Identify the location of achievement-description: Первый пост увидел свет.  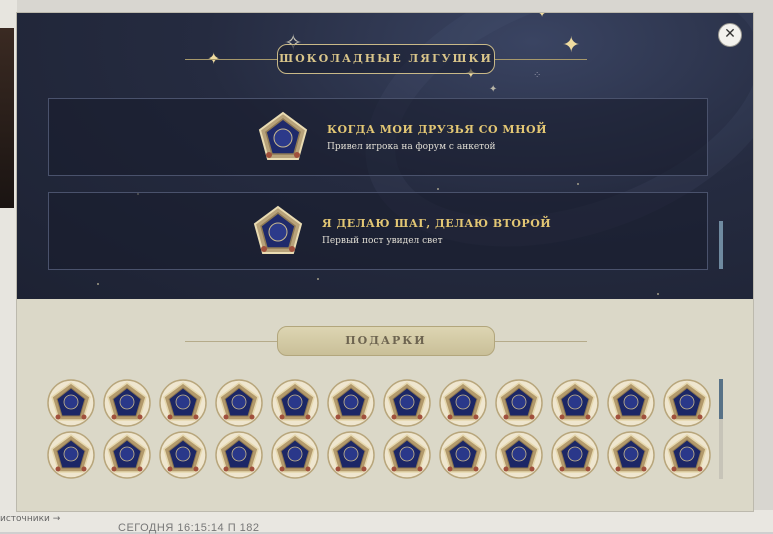
(382, 241).